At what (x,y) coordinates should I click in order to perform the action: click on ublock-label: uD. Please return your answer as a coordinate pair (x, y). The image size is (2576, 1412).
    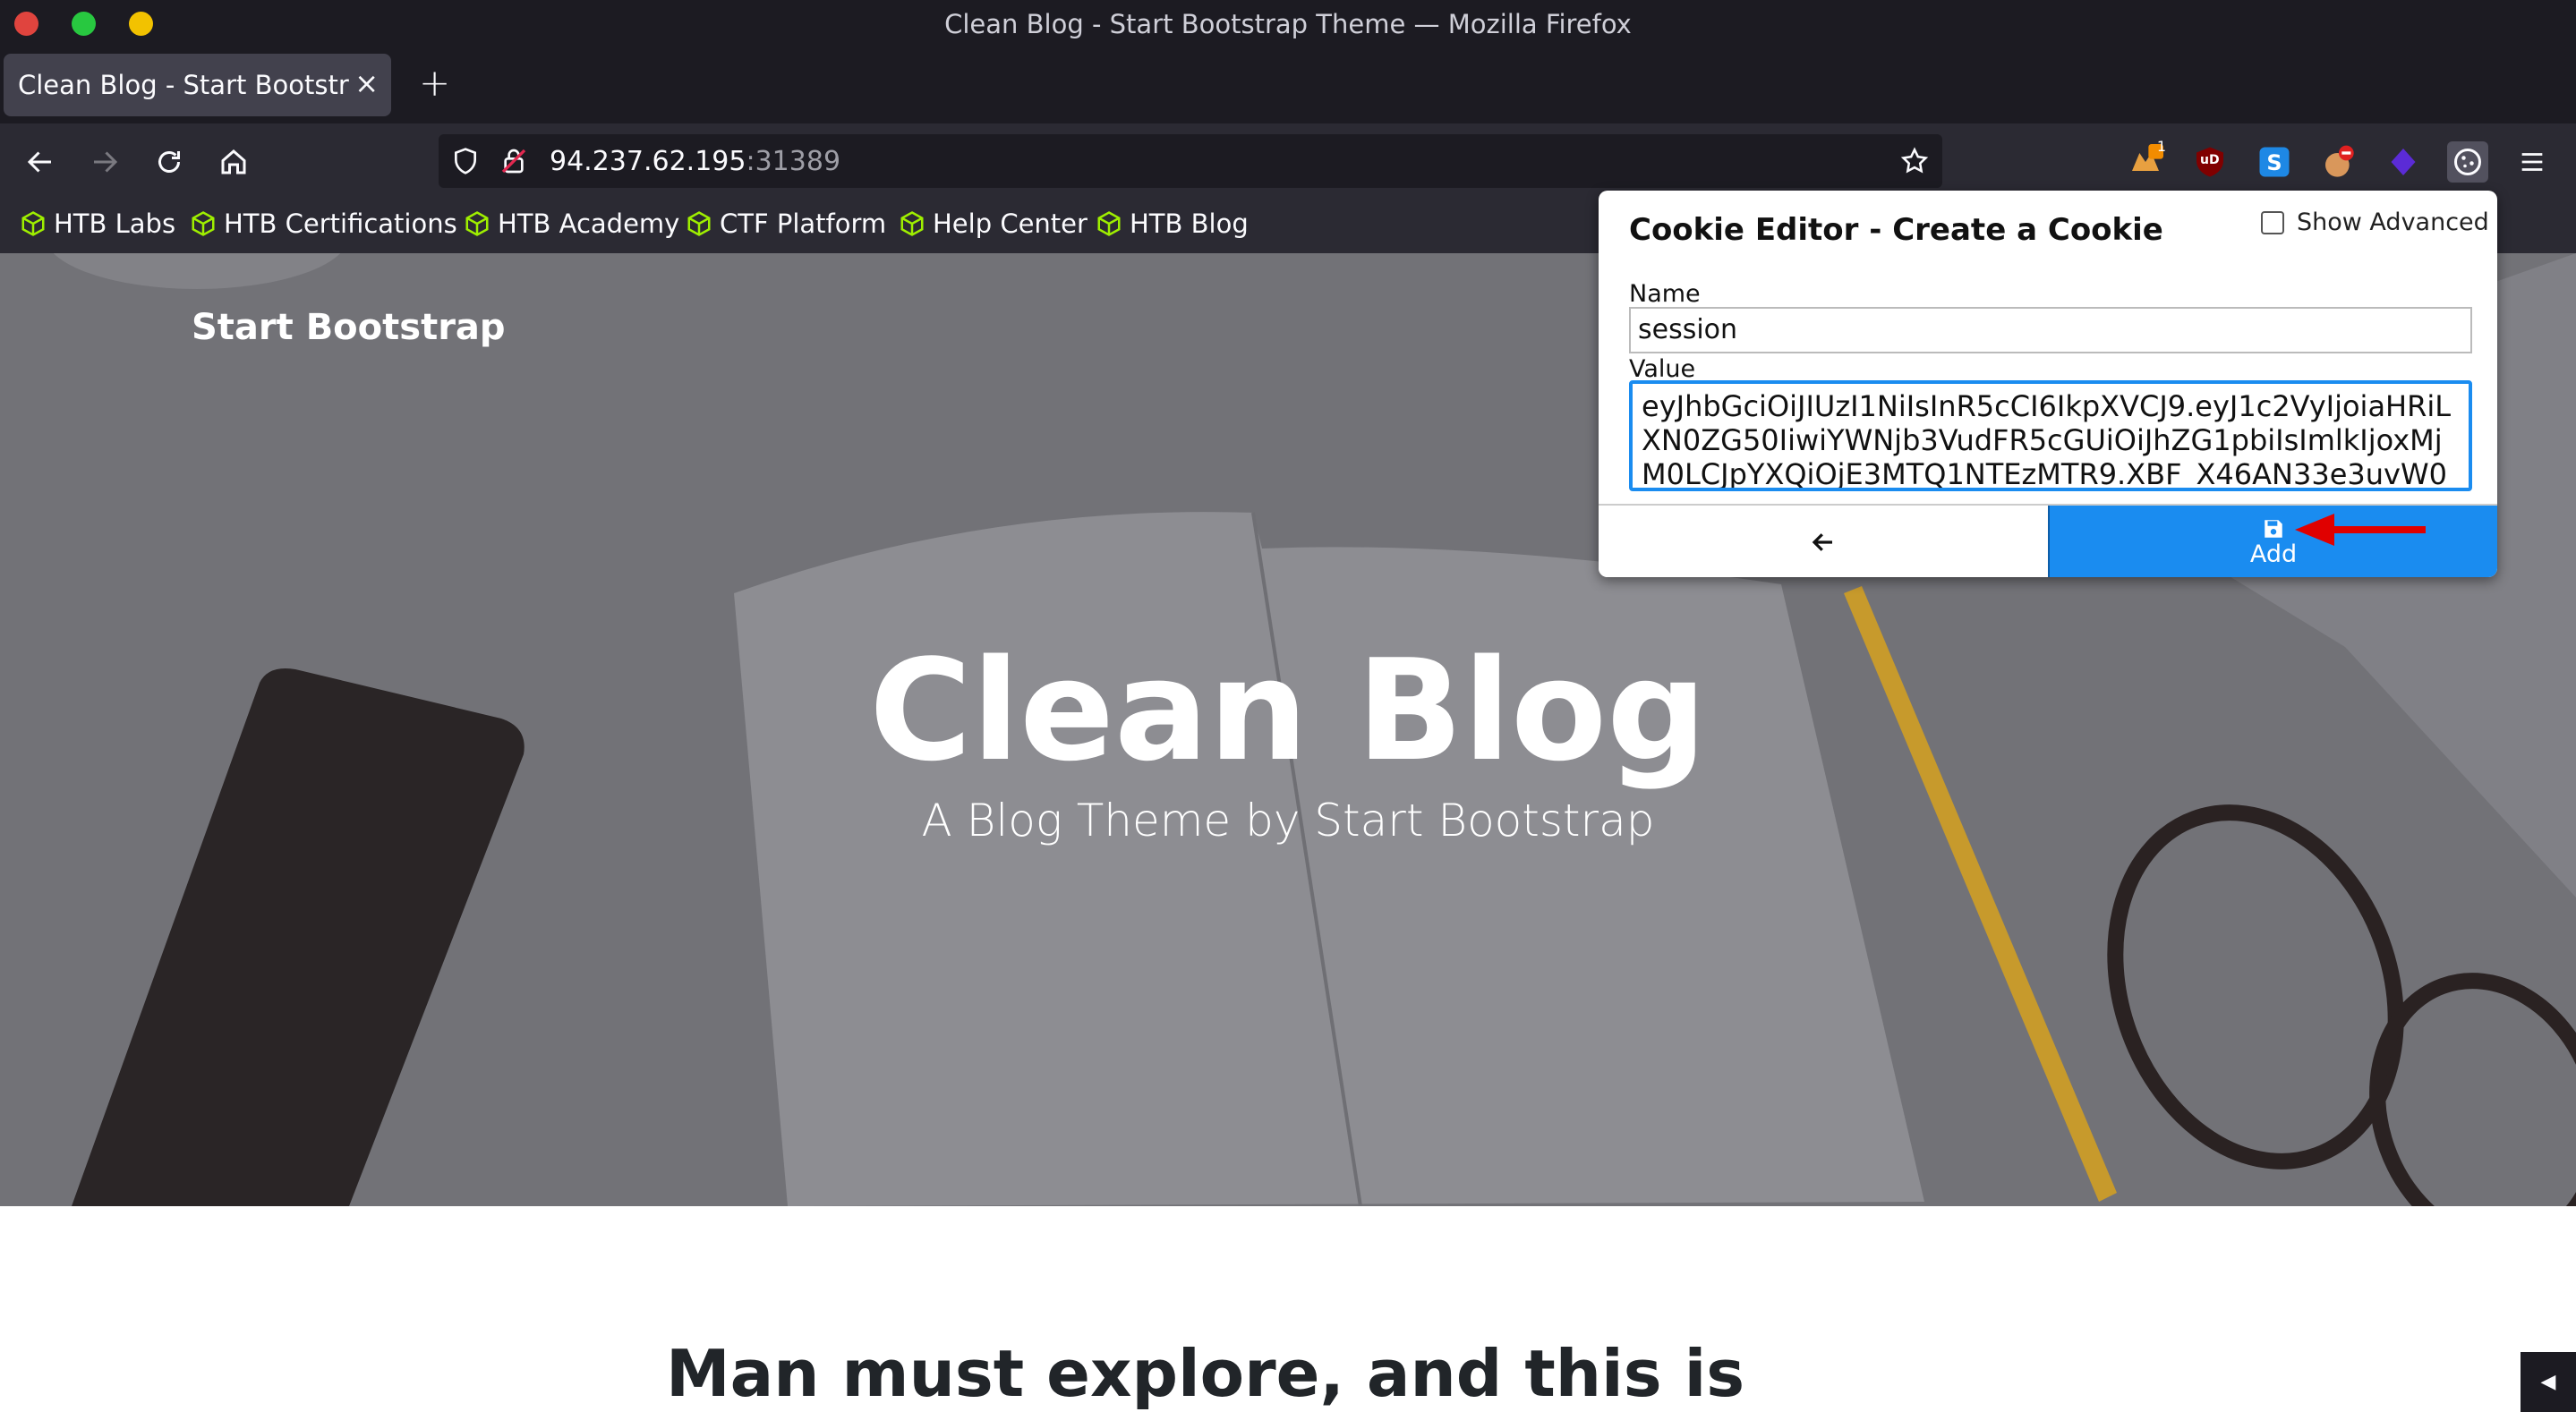
    Looking at the image, I should click on (2210, 160).